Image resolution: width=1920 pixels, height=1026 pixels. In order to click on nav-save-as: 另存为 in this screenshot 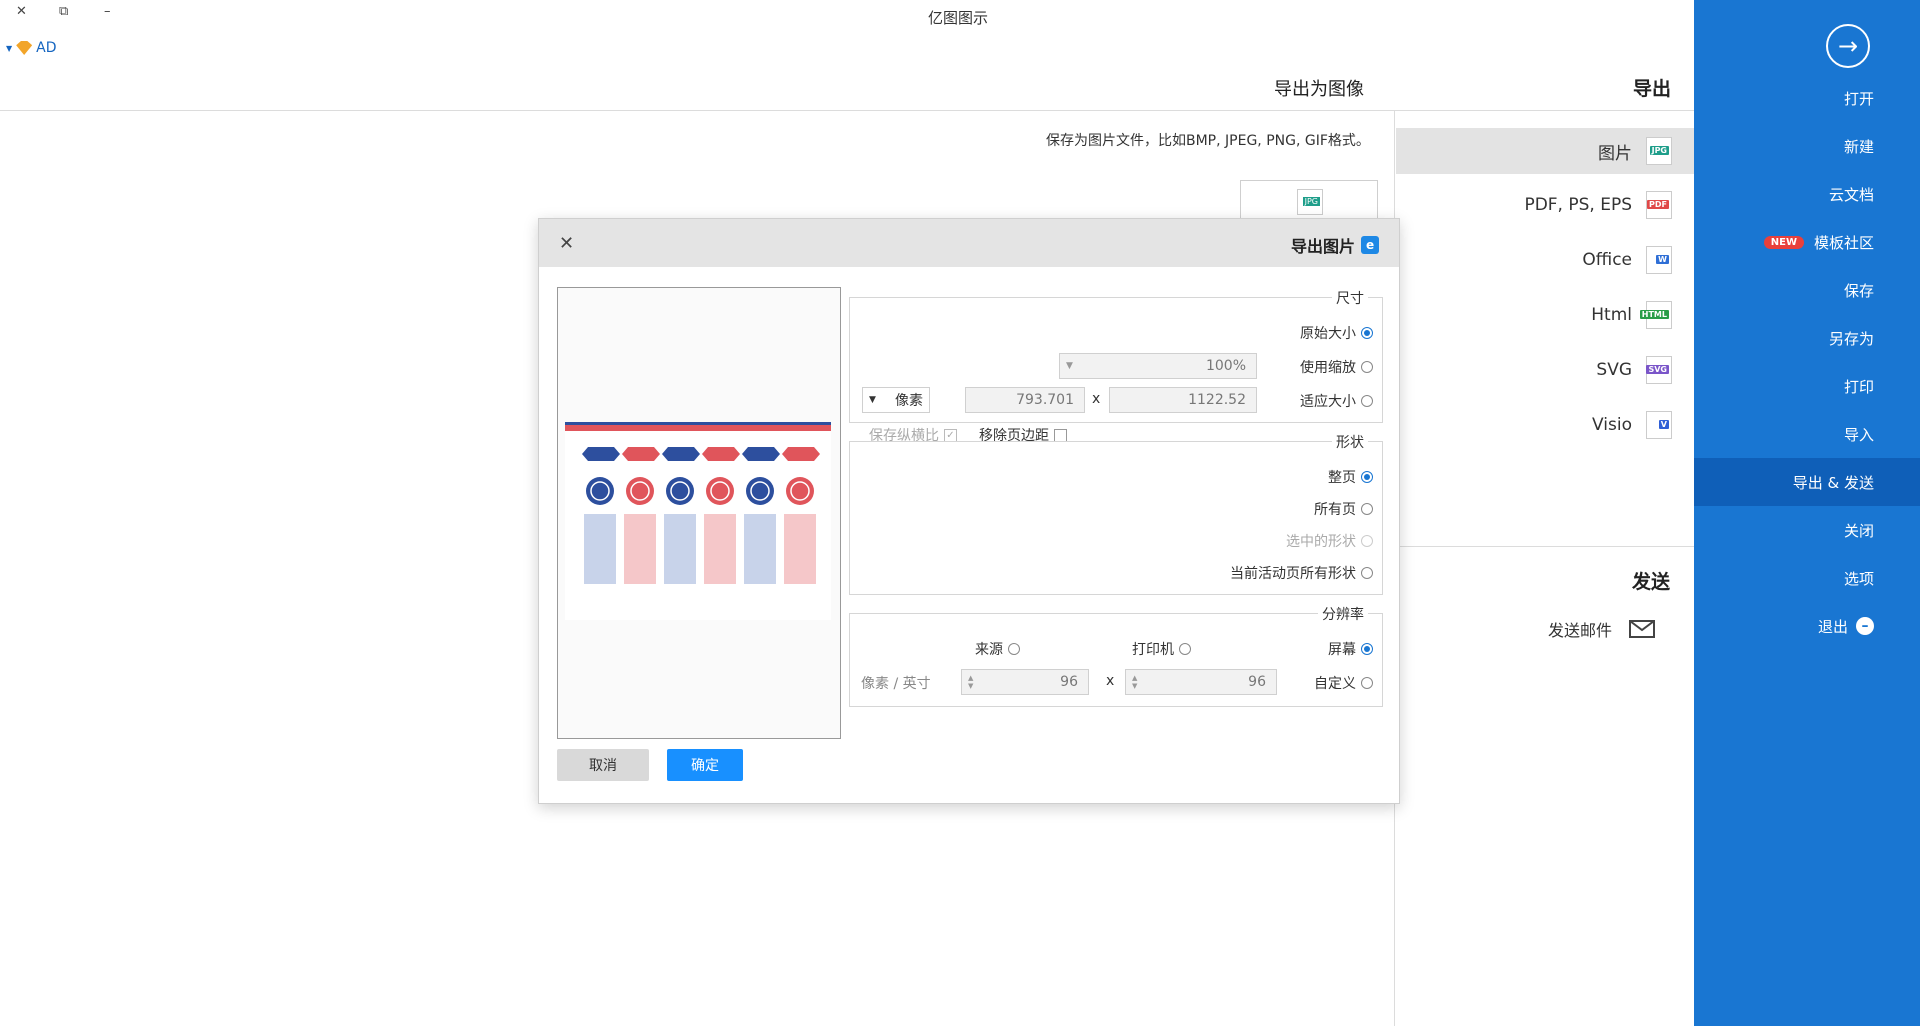, I will do `click(1807, 338)`.